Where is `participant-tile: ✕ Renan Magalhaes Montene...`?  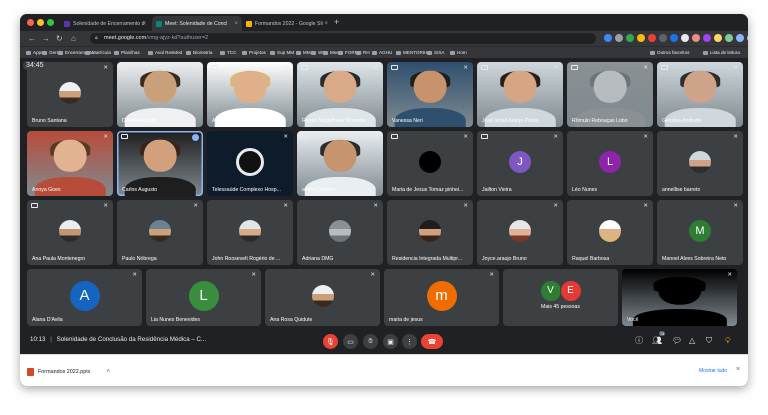 participant-tile: ✕ Renan Magalhaes Montene... is located at coordinates (340, 94).